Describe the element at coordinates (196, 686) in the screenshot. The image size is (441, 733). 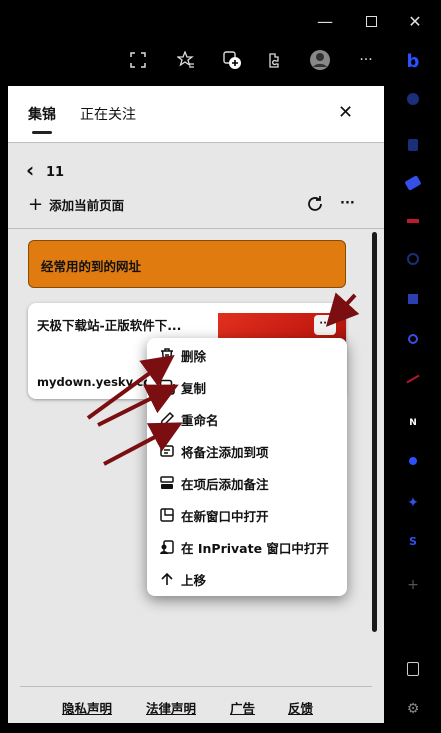
I see `footer-divider` at that location.